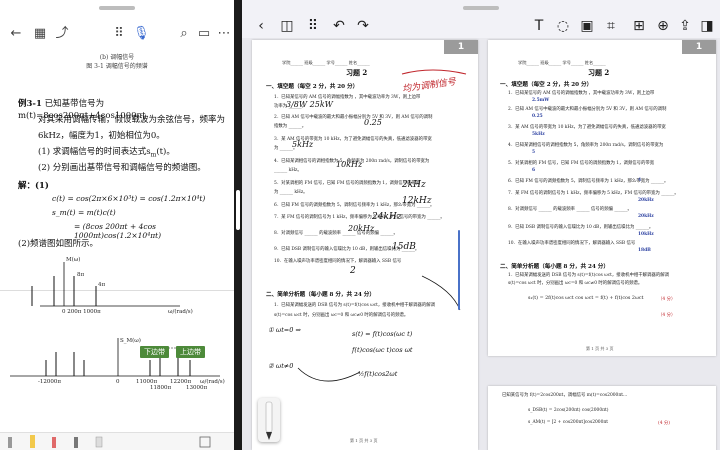 The width and height of the screenshot is (720, 450). Describe the element at coordinates (538, 134) in the screenshot. I see `key-answer-3: 5kHz` at that location.